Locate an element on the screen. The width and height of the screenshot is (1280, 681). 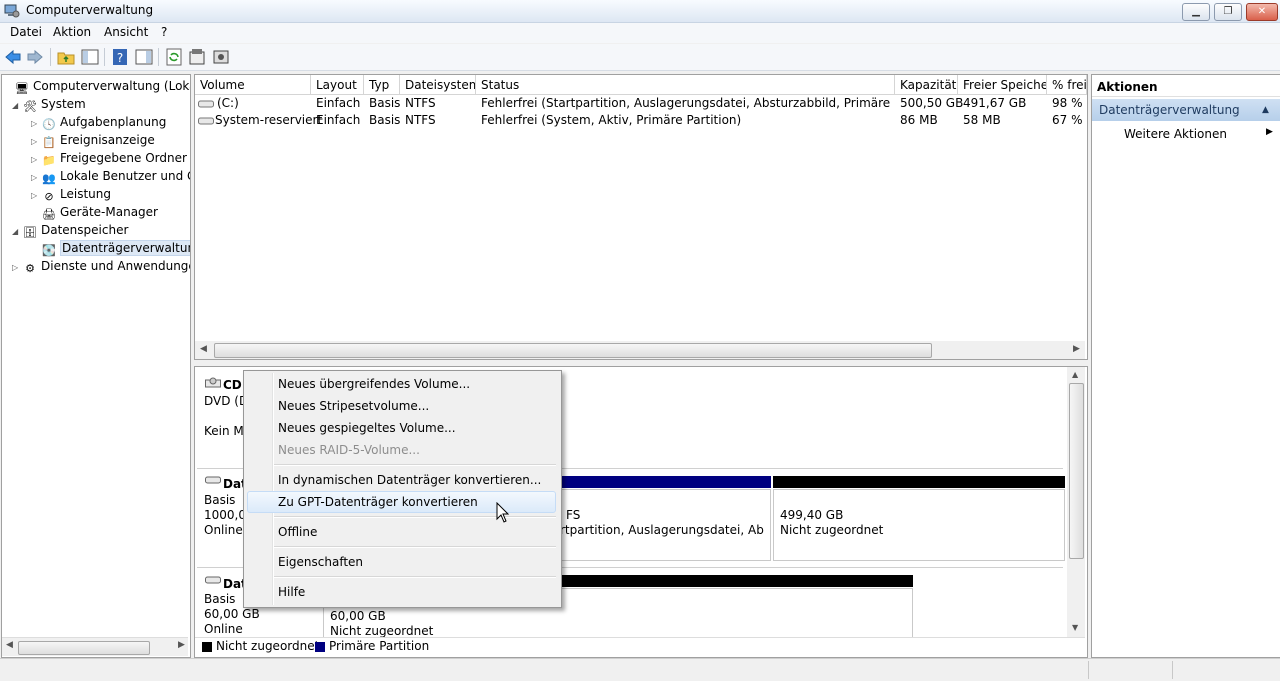
toolbar: ? is located at coordinates (640, 57).